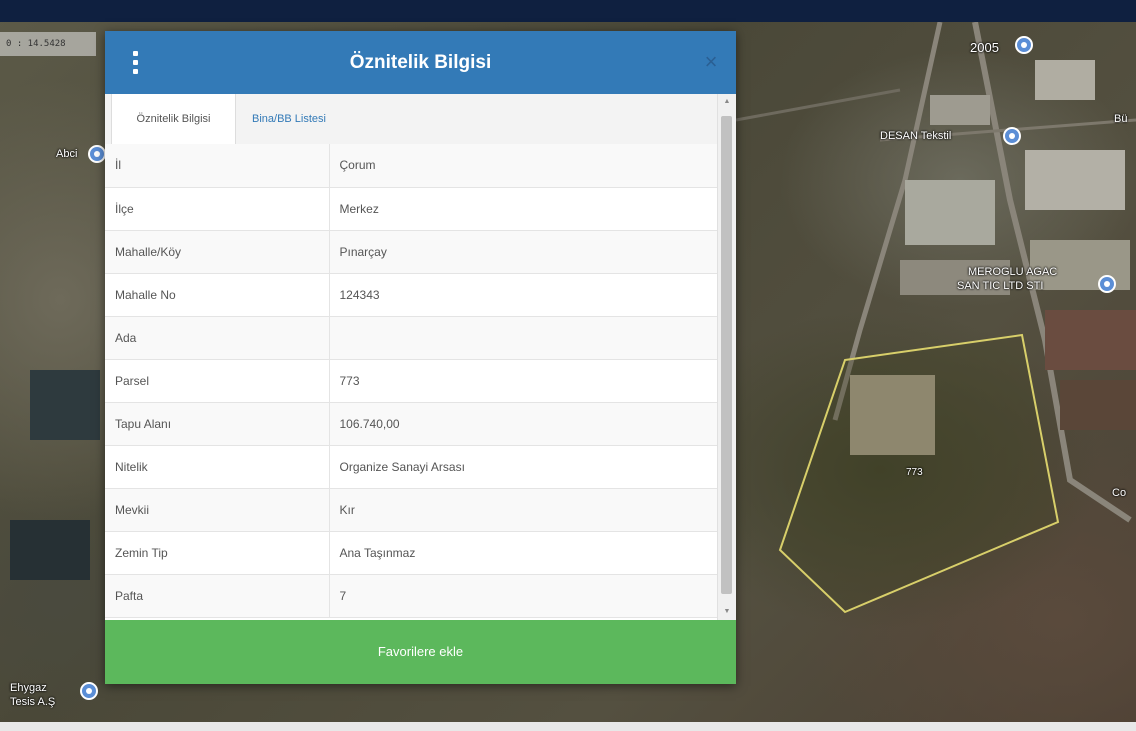  I want to click on table-row: Pafta 7, so click(411, 596).